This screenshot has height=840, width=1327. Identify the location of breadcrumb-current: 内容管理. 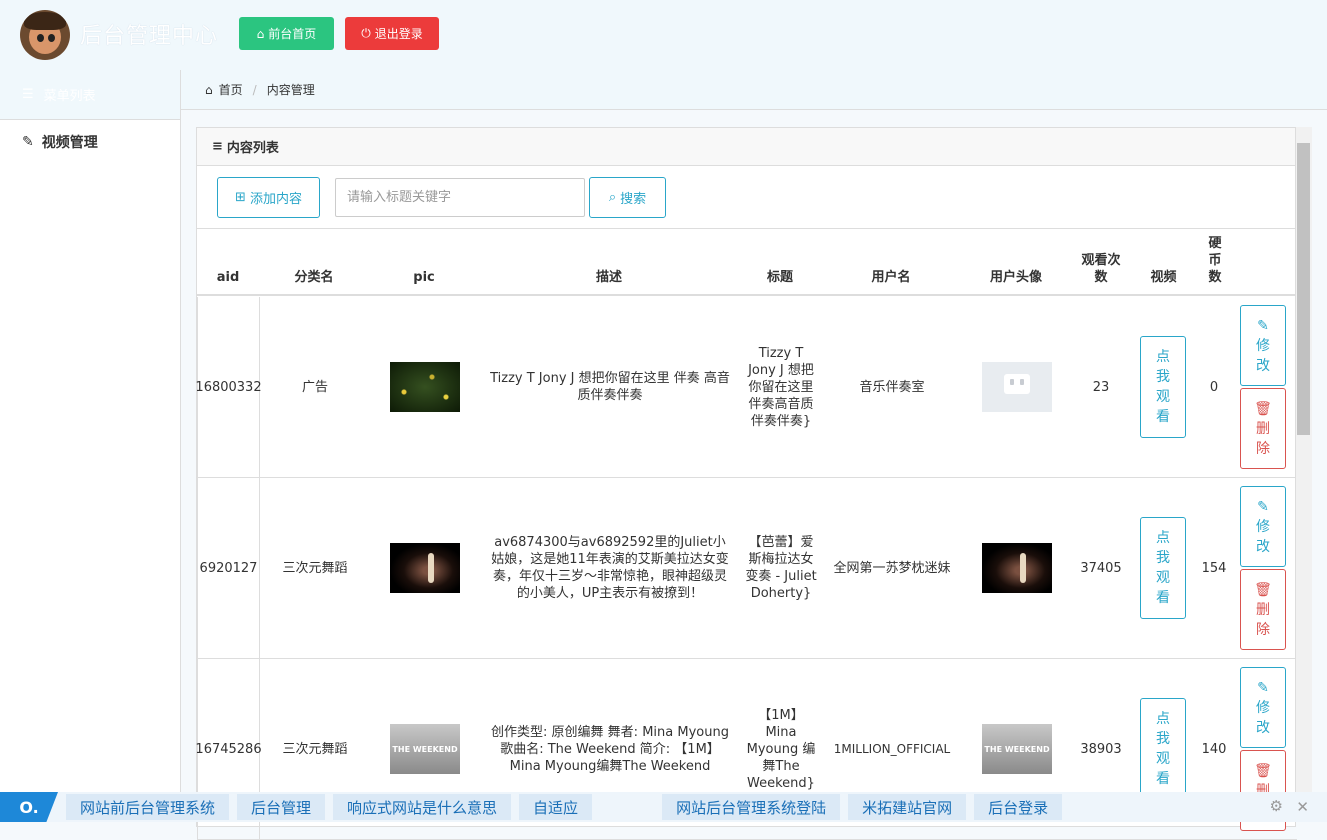
(290, 90).